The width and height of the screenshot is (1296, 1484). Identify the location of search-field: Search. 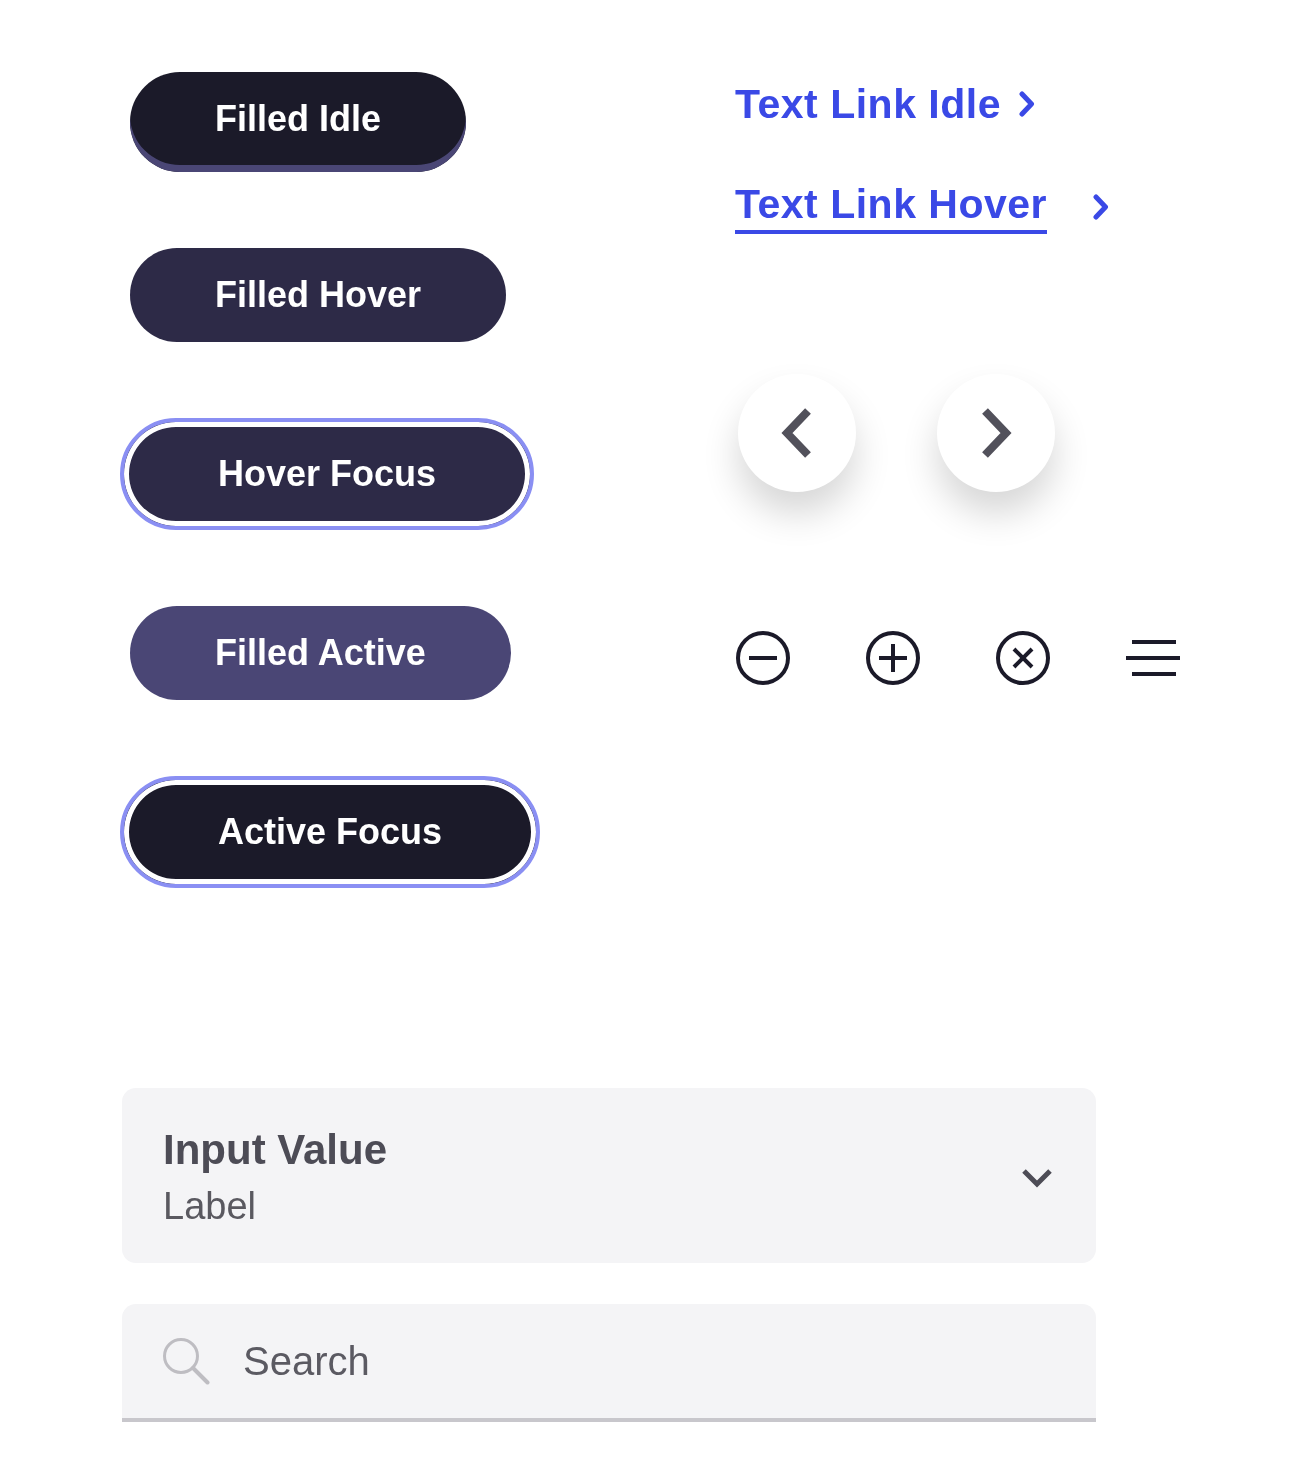
(609, 1363).